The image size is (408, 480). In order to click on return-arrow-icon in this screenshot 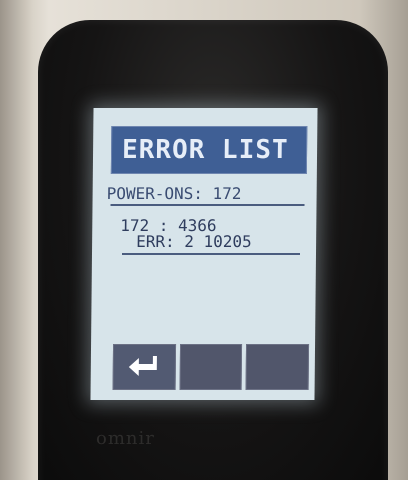, I will do `click(143, 366)`.